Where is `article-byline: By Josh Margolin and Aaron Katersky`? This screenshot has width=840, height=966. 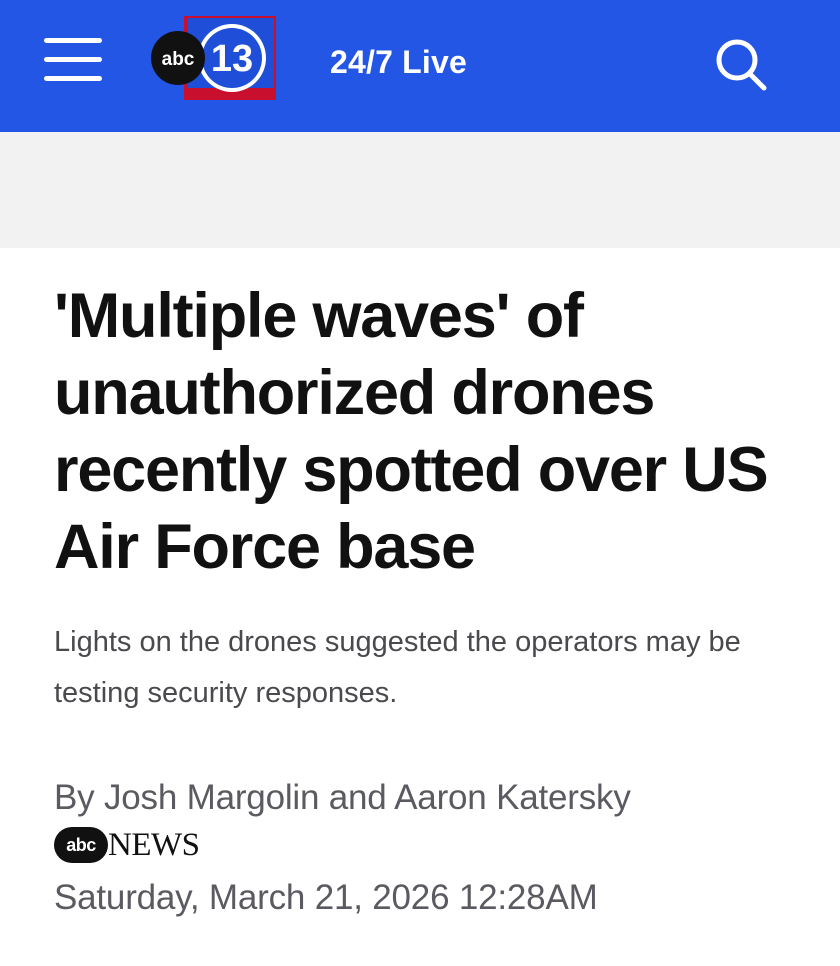
article-byline: By Josh Margolin and Aaron Katersky is located at coordinates (342, 798).